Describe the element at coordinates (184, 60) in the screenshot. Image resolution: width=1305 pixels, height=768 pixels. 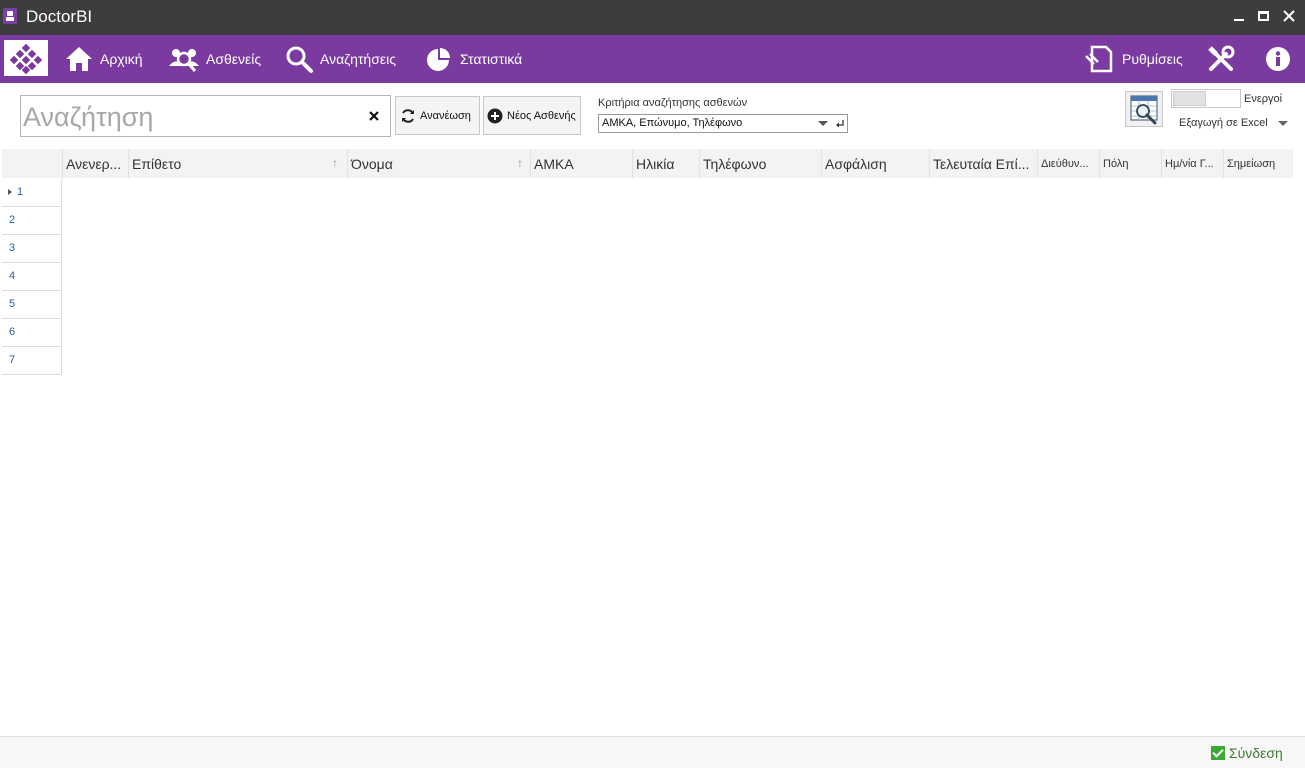
I see `patients-icon` at that location.